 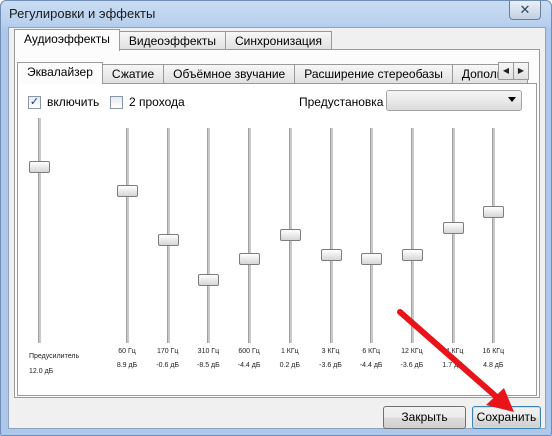 What do you see at coordinates (506, 417) in the screenshot?
I see `save-button: Сохранить` at bounding box center [506, 417].